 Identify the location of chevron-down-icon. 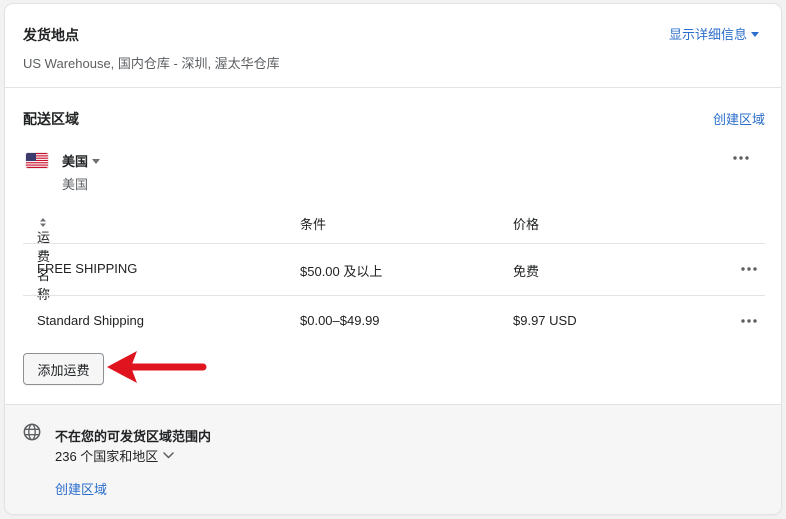
(169, 455).